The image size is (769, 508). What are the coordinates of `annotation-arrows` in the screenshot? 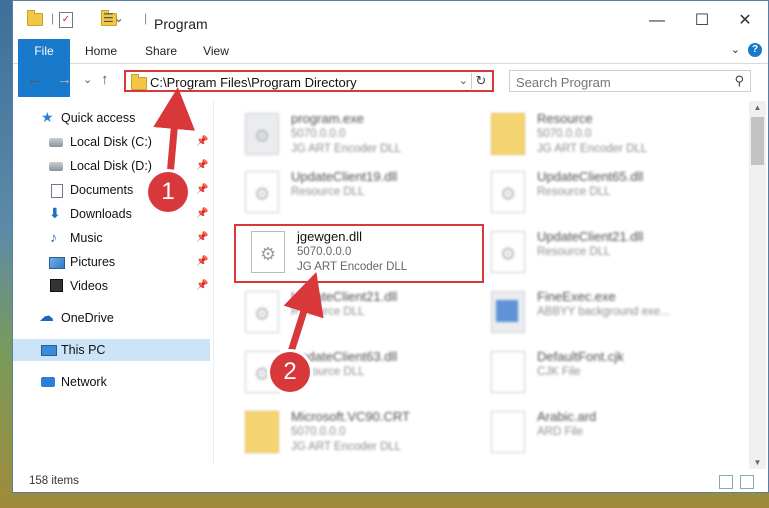 It's located at (238, 224).